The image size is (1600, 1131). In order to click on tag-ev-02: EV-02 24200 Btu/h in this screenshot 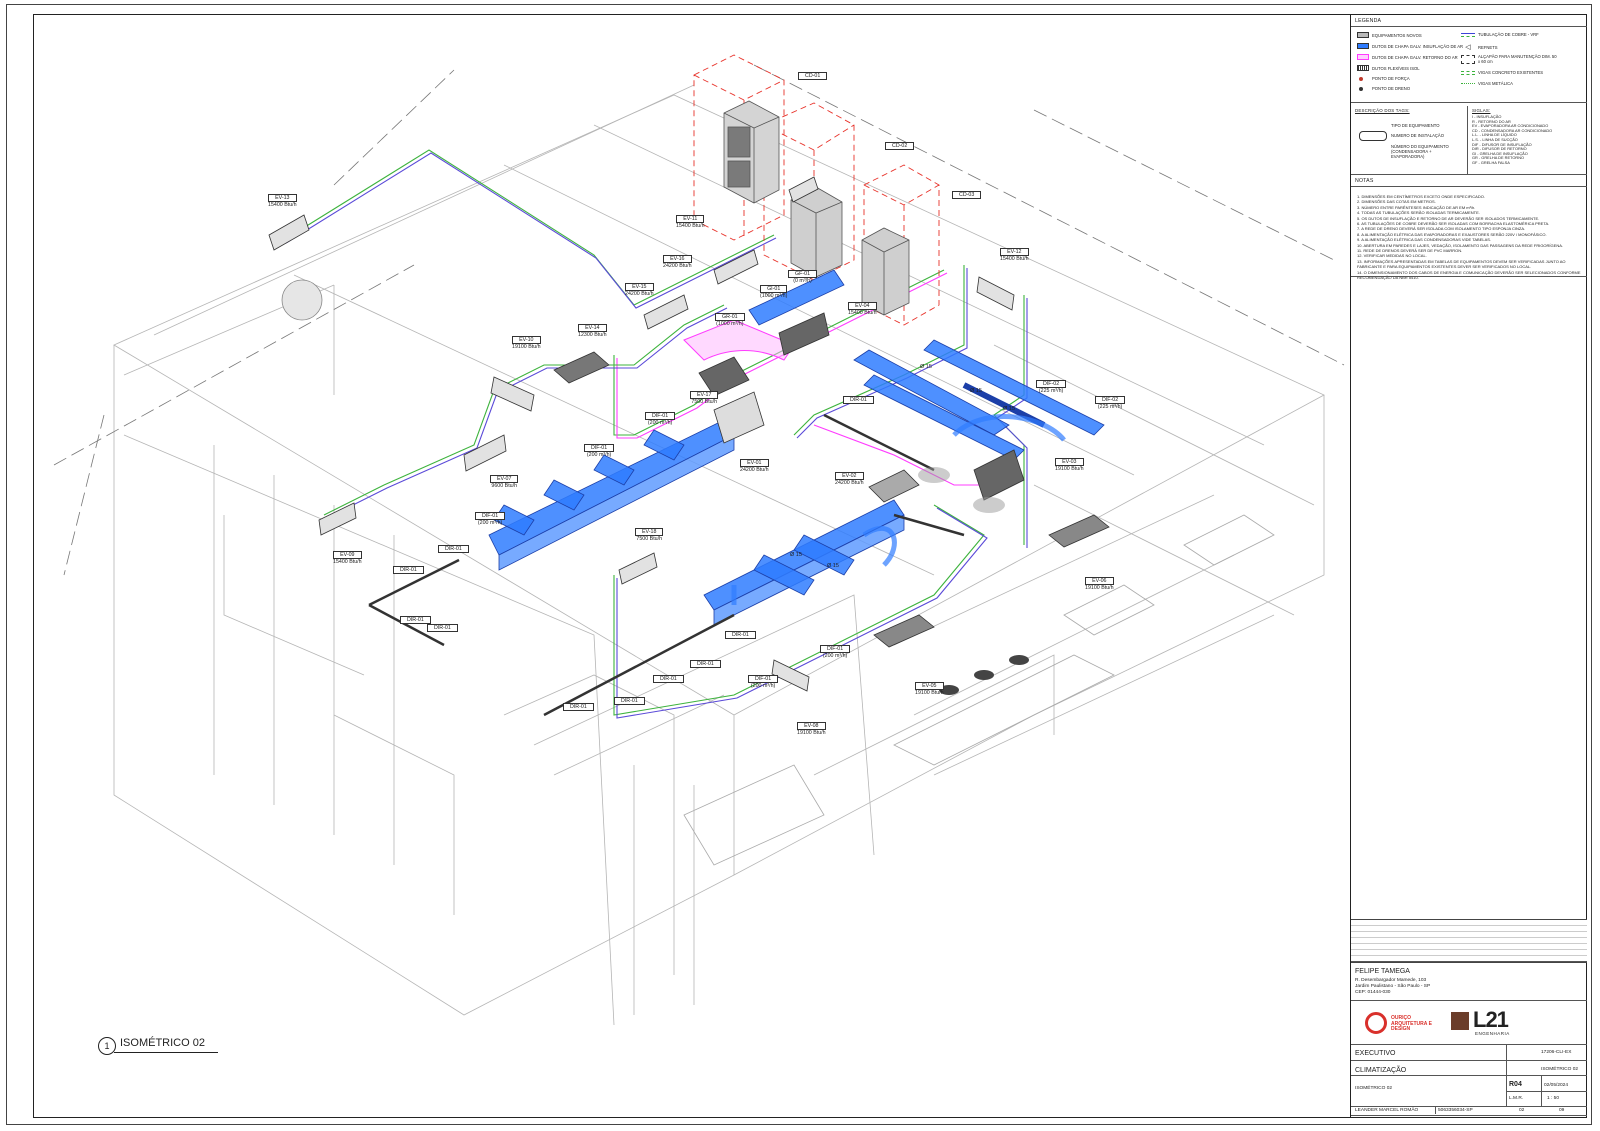, I will do `click(849, 479)`.